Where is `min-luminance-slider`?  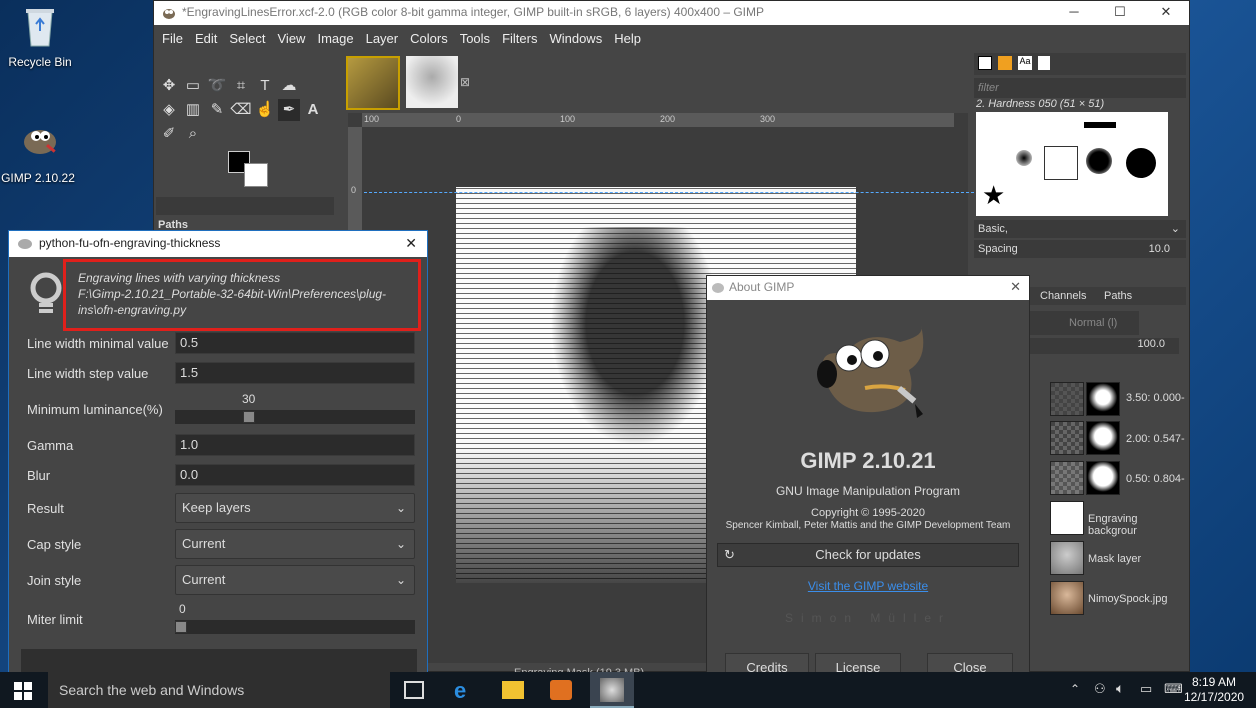 min-luminance-slider is located at coordinates (295, 417).